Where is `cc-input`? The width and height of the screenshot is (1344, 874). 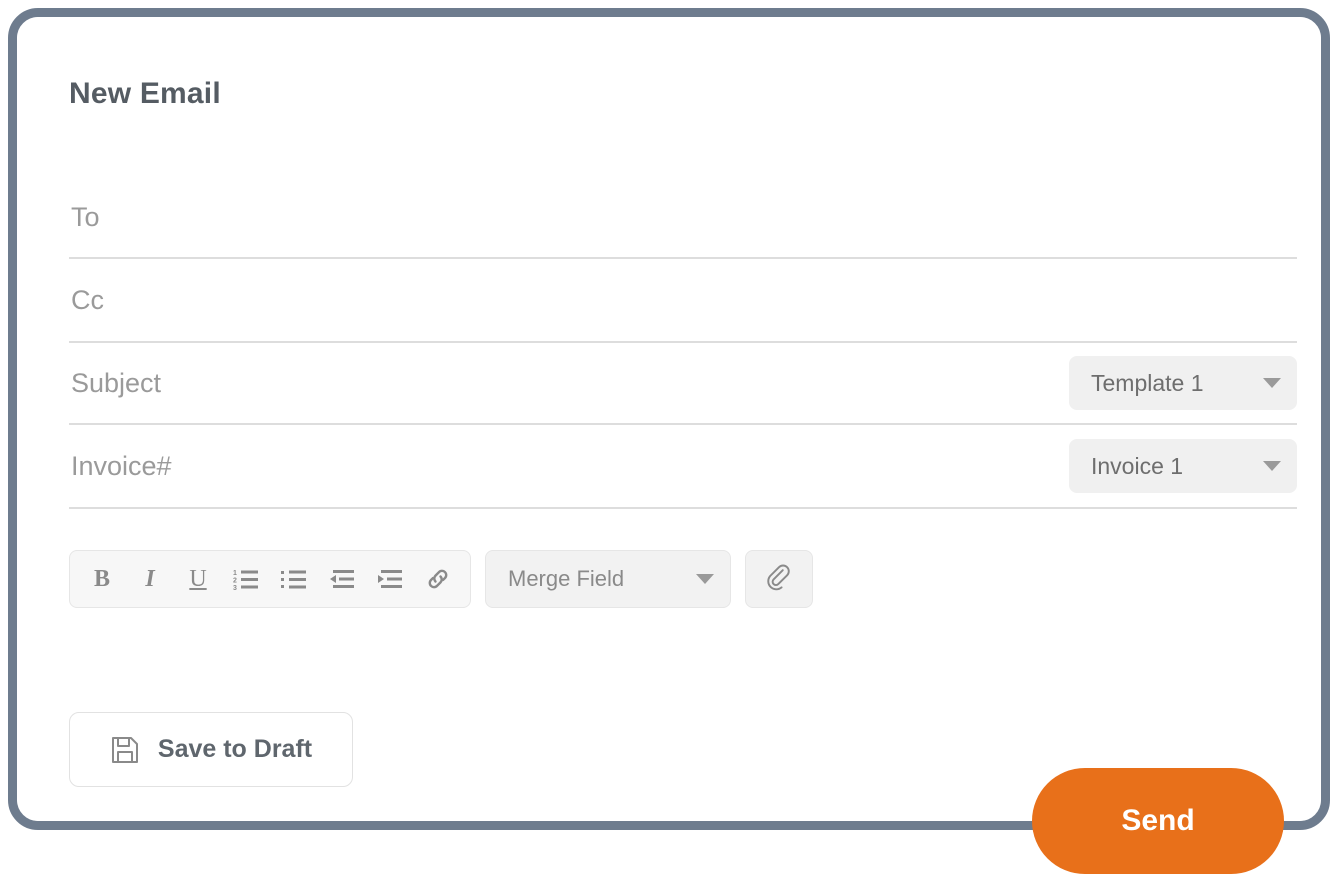
cc-input is located at coordinates (559, 300).